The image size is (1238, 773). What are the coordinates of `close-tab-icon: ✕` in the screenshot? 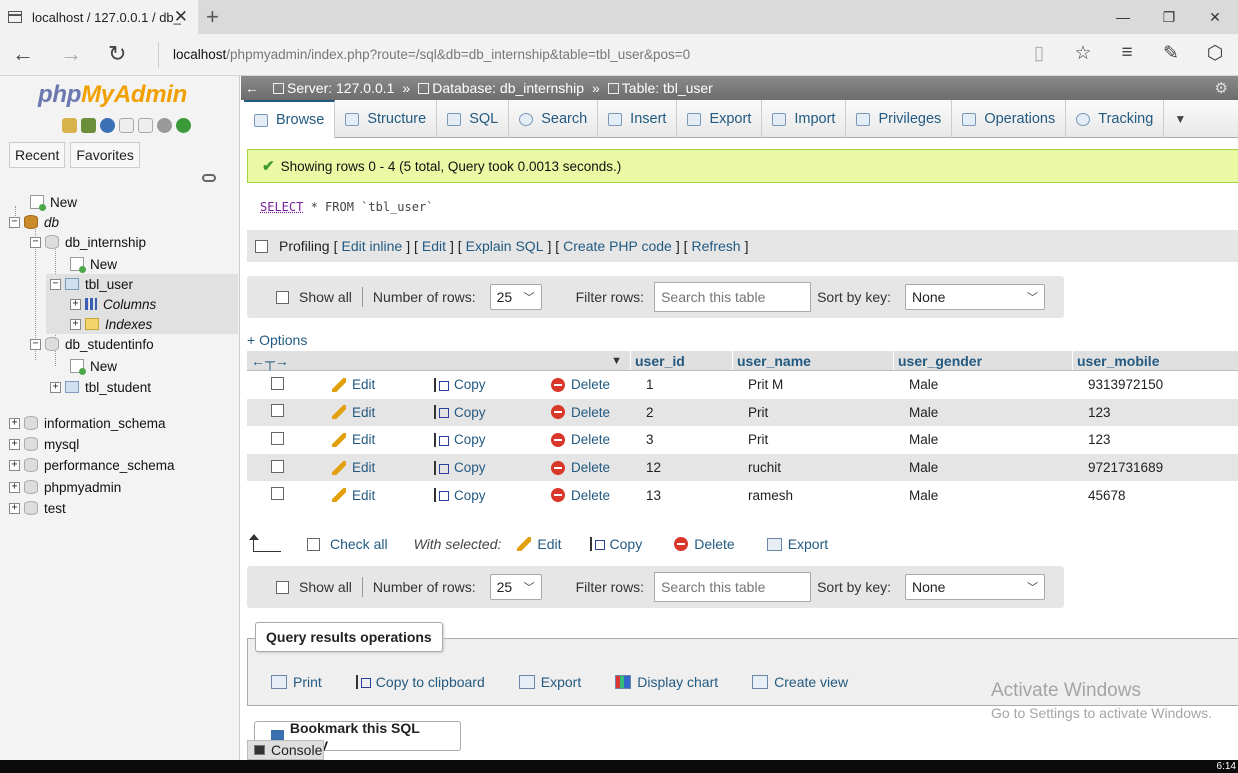 It's located at (181, 17).